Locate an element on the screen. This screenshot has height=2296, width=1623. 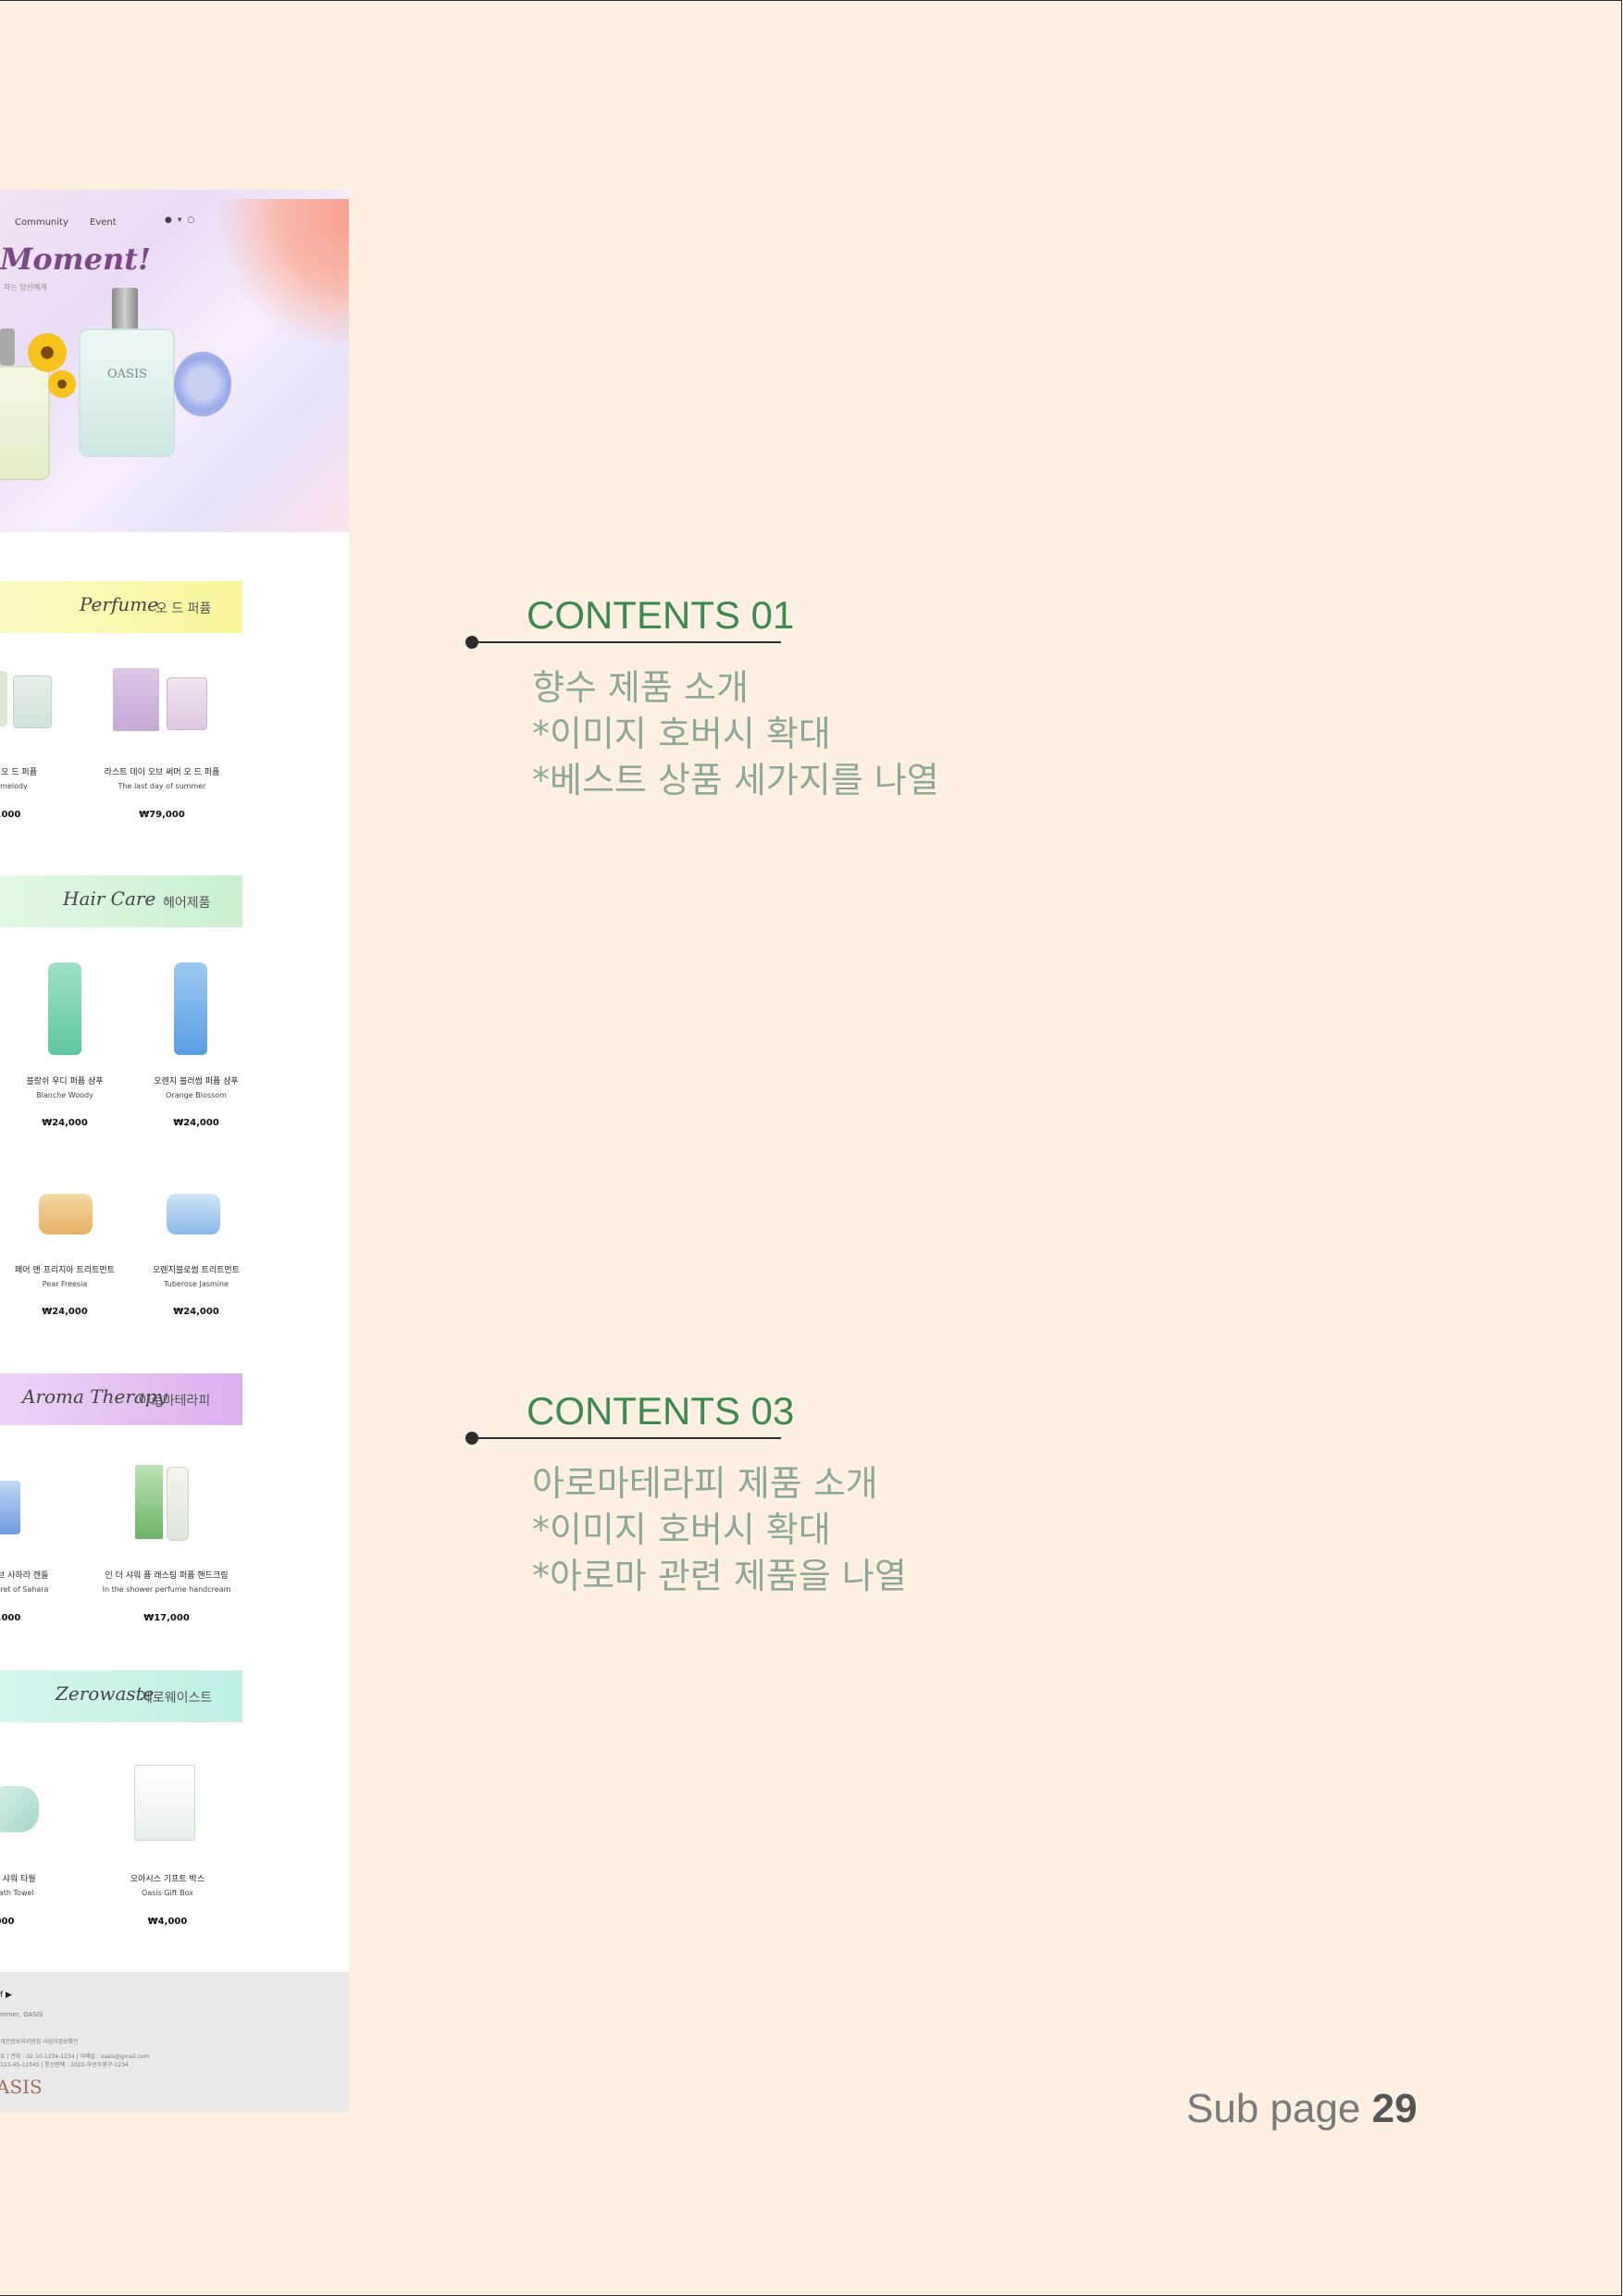
product-en-name: Oasis Gift Box is located at coordinates (167, 1893).